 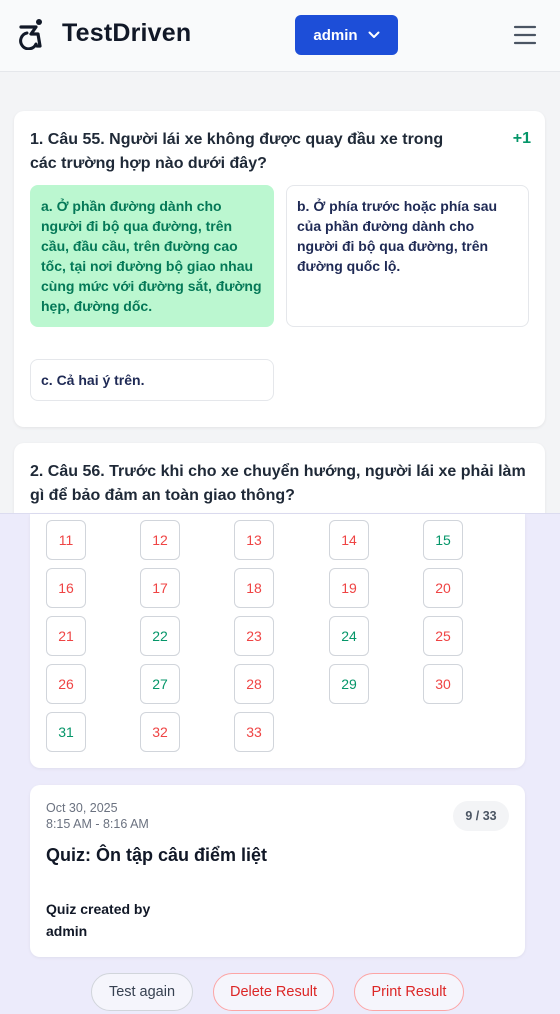 I want to click on question-number-button: 16, so click(x=66, y=588).